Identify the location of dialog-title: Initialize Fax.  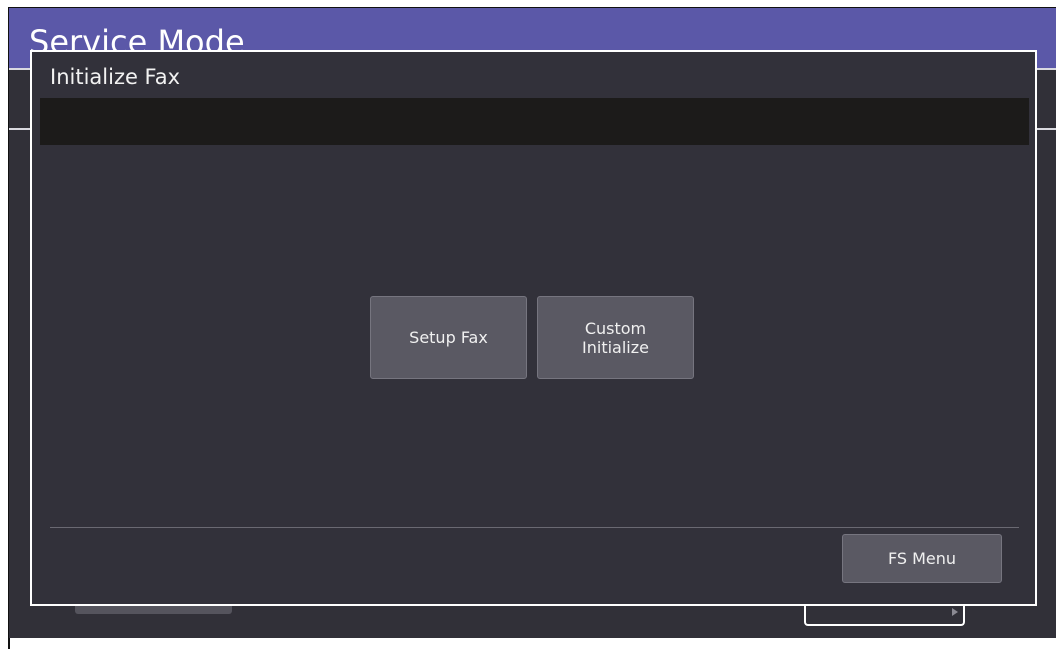
(115, 77).